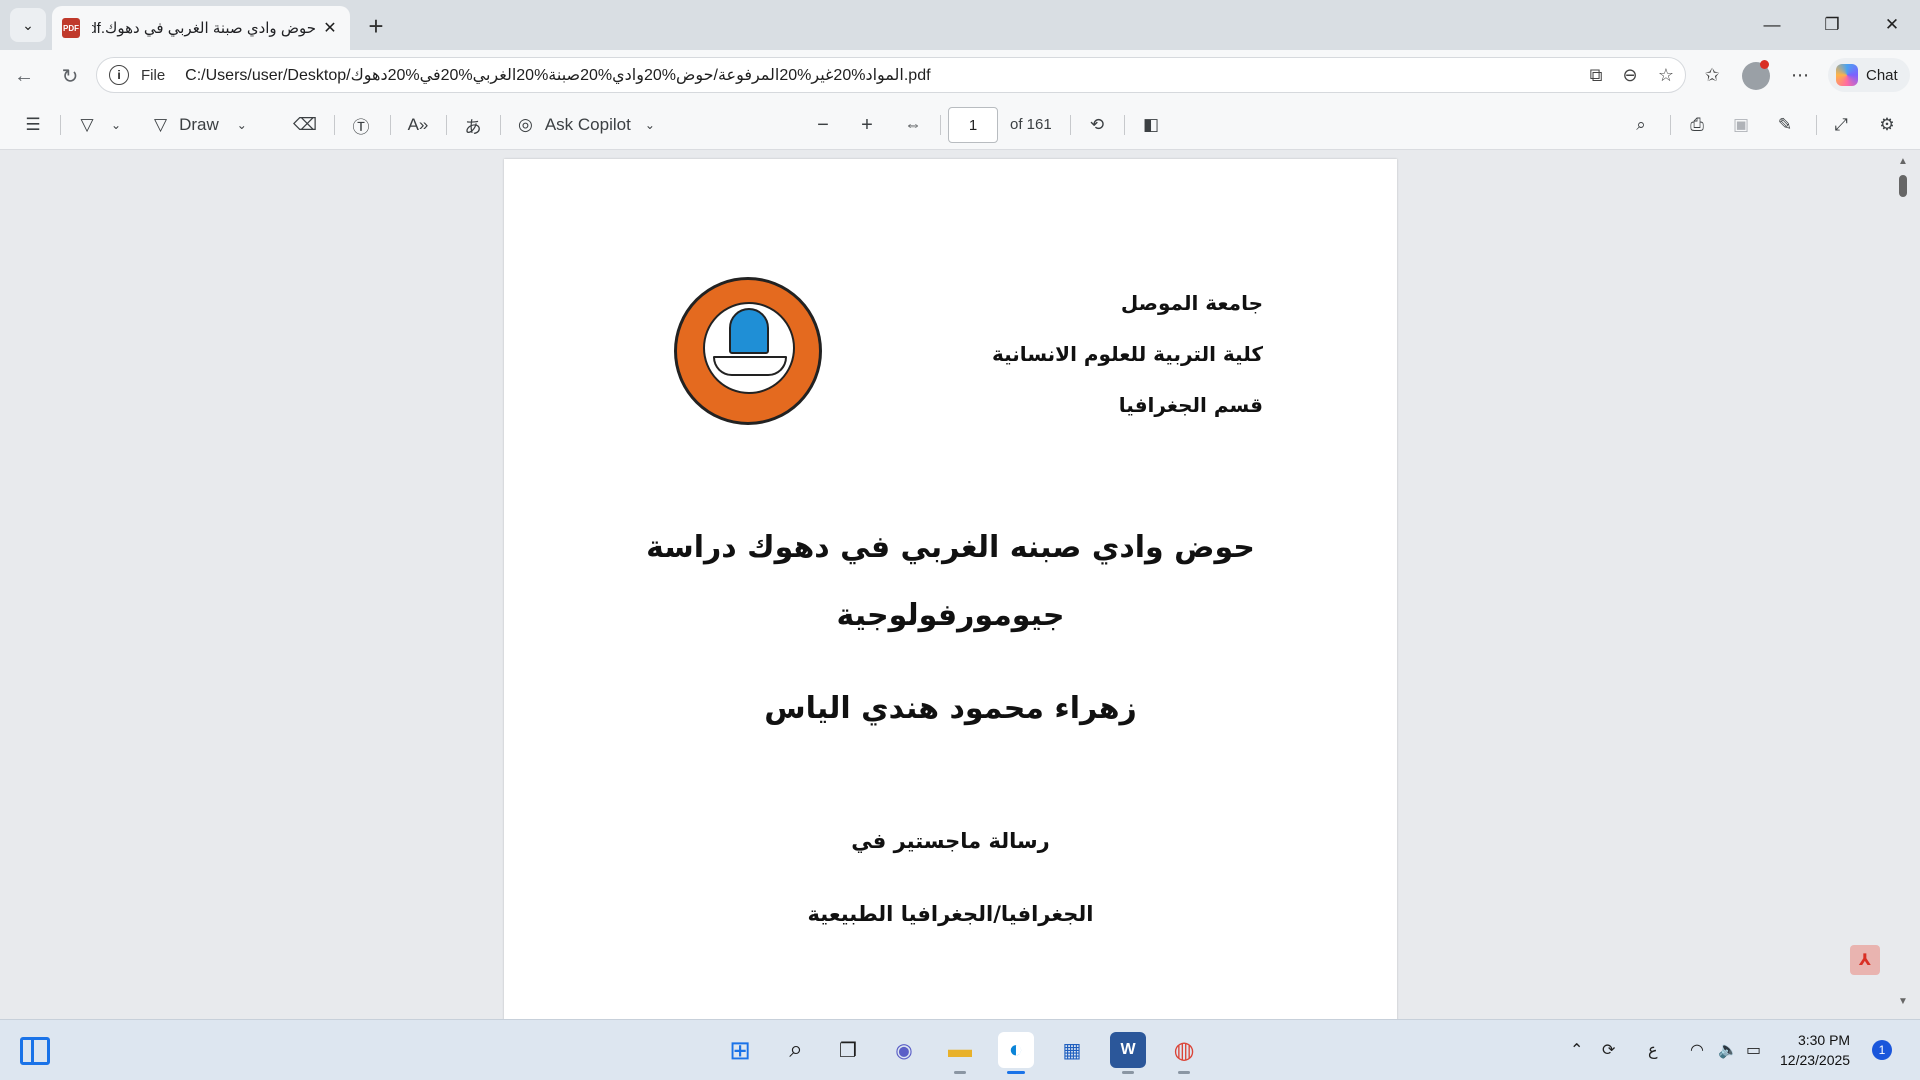 The image size is (1920, 1080). I want to click on read-aloud-icon: A», so click(418, 125).